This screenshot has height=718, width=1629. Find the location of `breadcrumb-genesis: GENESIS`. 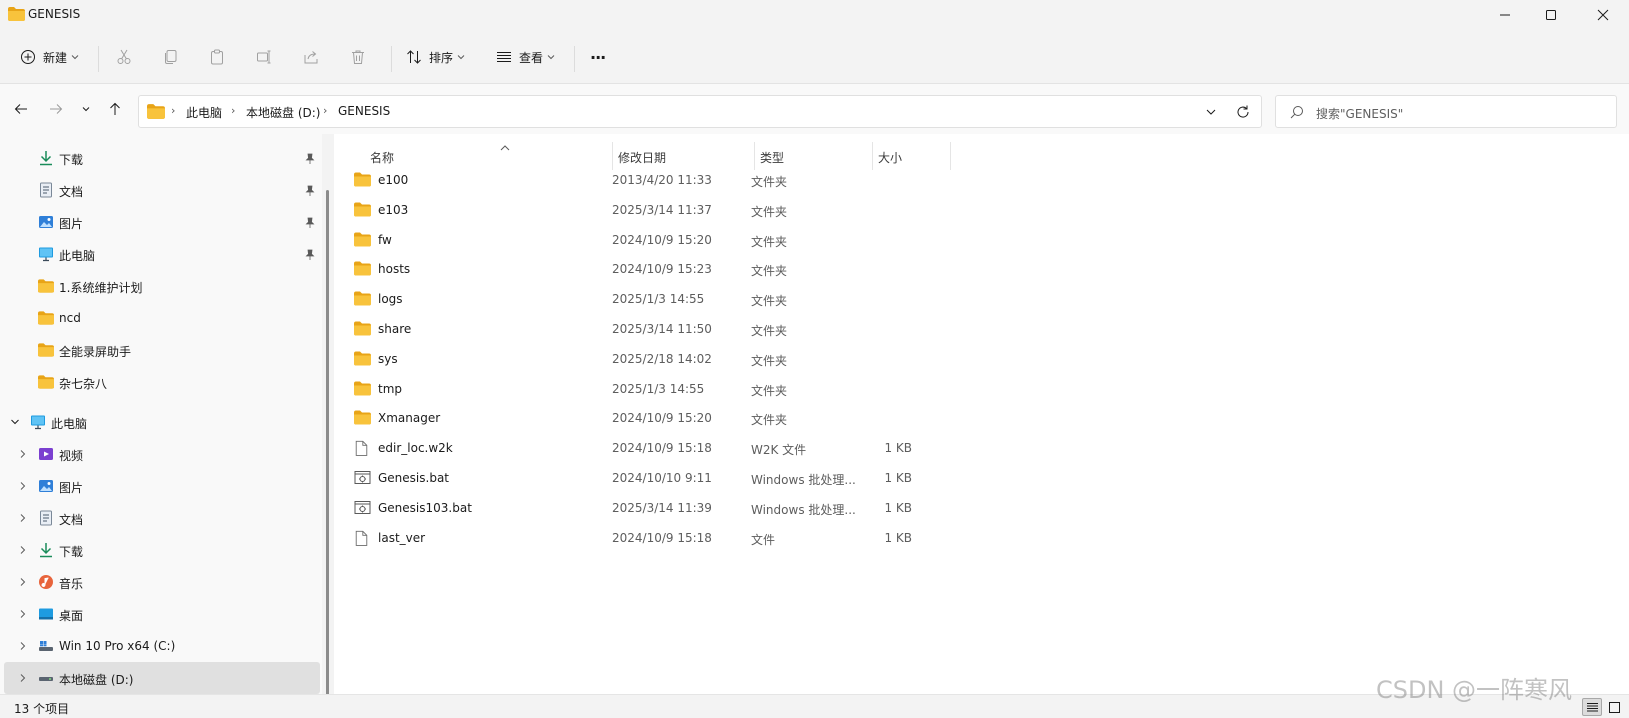

breadcrumb-genesis: GENESIS is located at coordinates (364, 111).